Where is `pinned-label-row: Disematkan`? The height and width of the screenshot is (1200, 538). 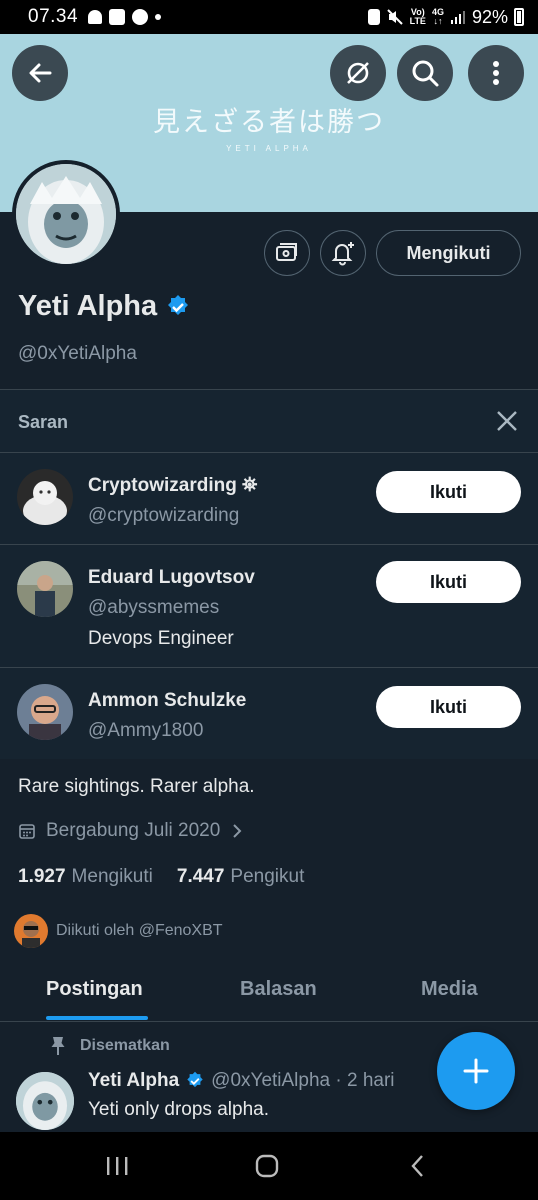
pinned-label-row: Disematkan is located at coordinates (110, 1046).